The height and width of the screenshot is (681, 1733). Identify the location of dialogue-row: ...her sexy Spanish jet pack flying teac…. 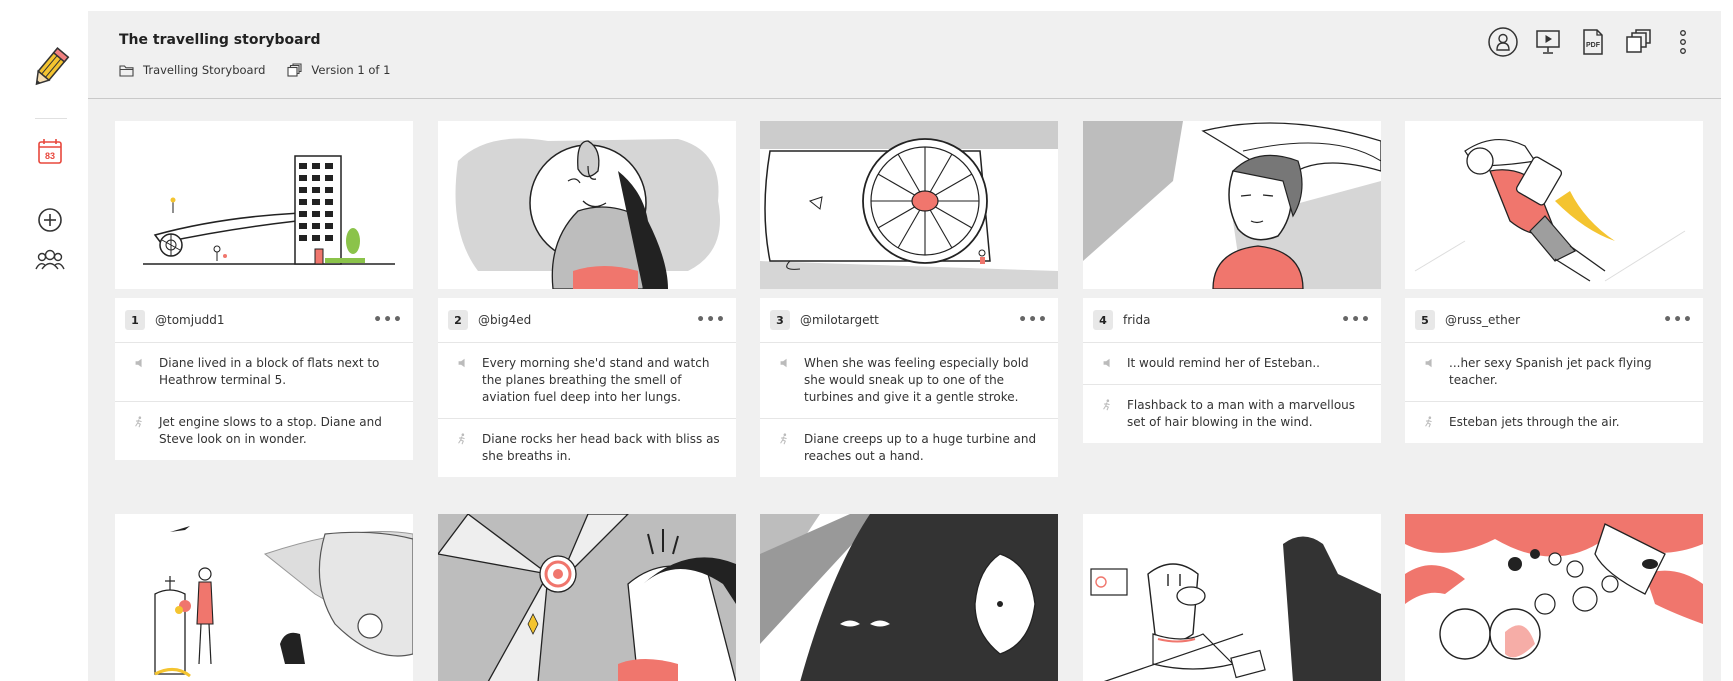
(1554, 372).